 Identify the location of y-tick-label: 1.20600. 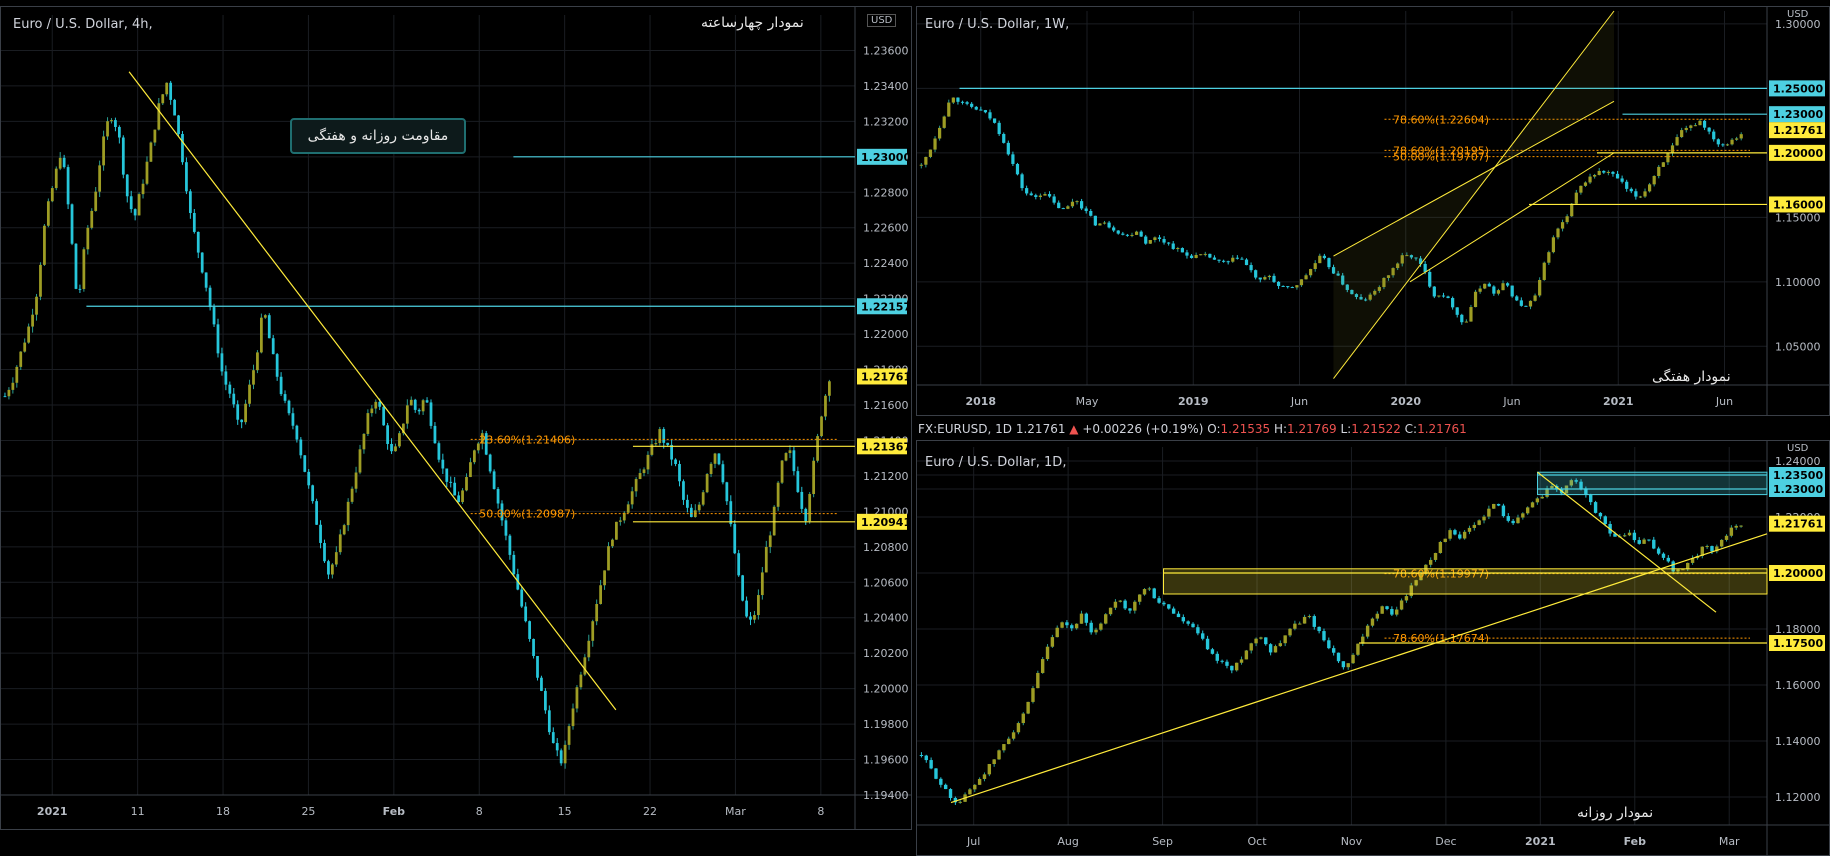
(886, 582).